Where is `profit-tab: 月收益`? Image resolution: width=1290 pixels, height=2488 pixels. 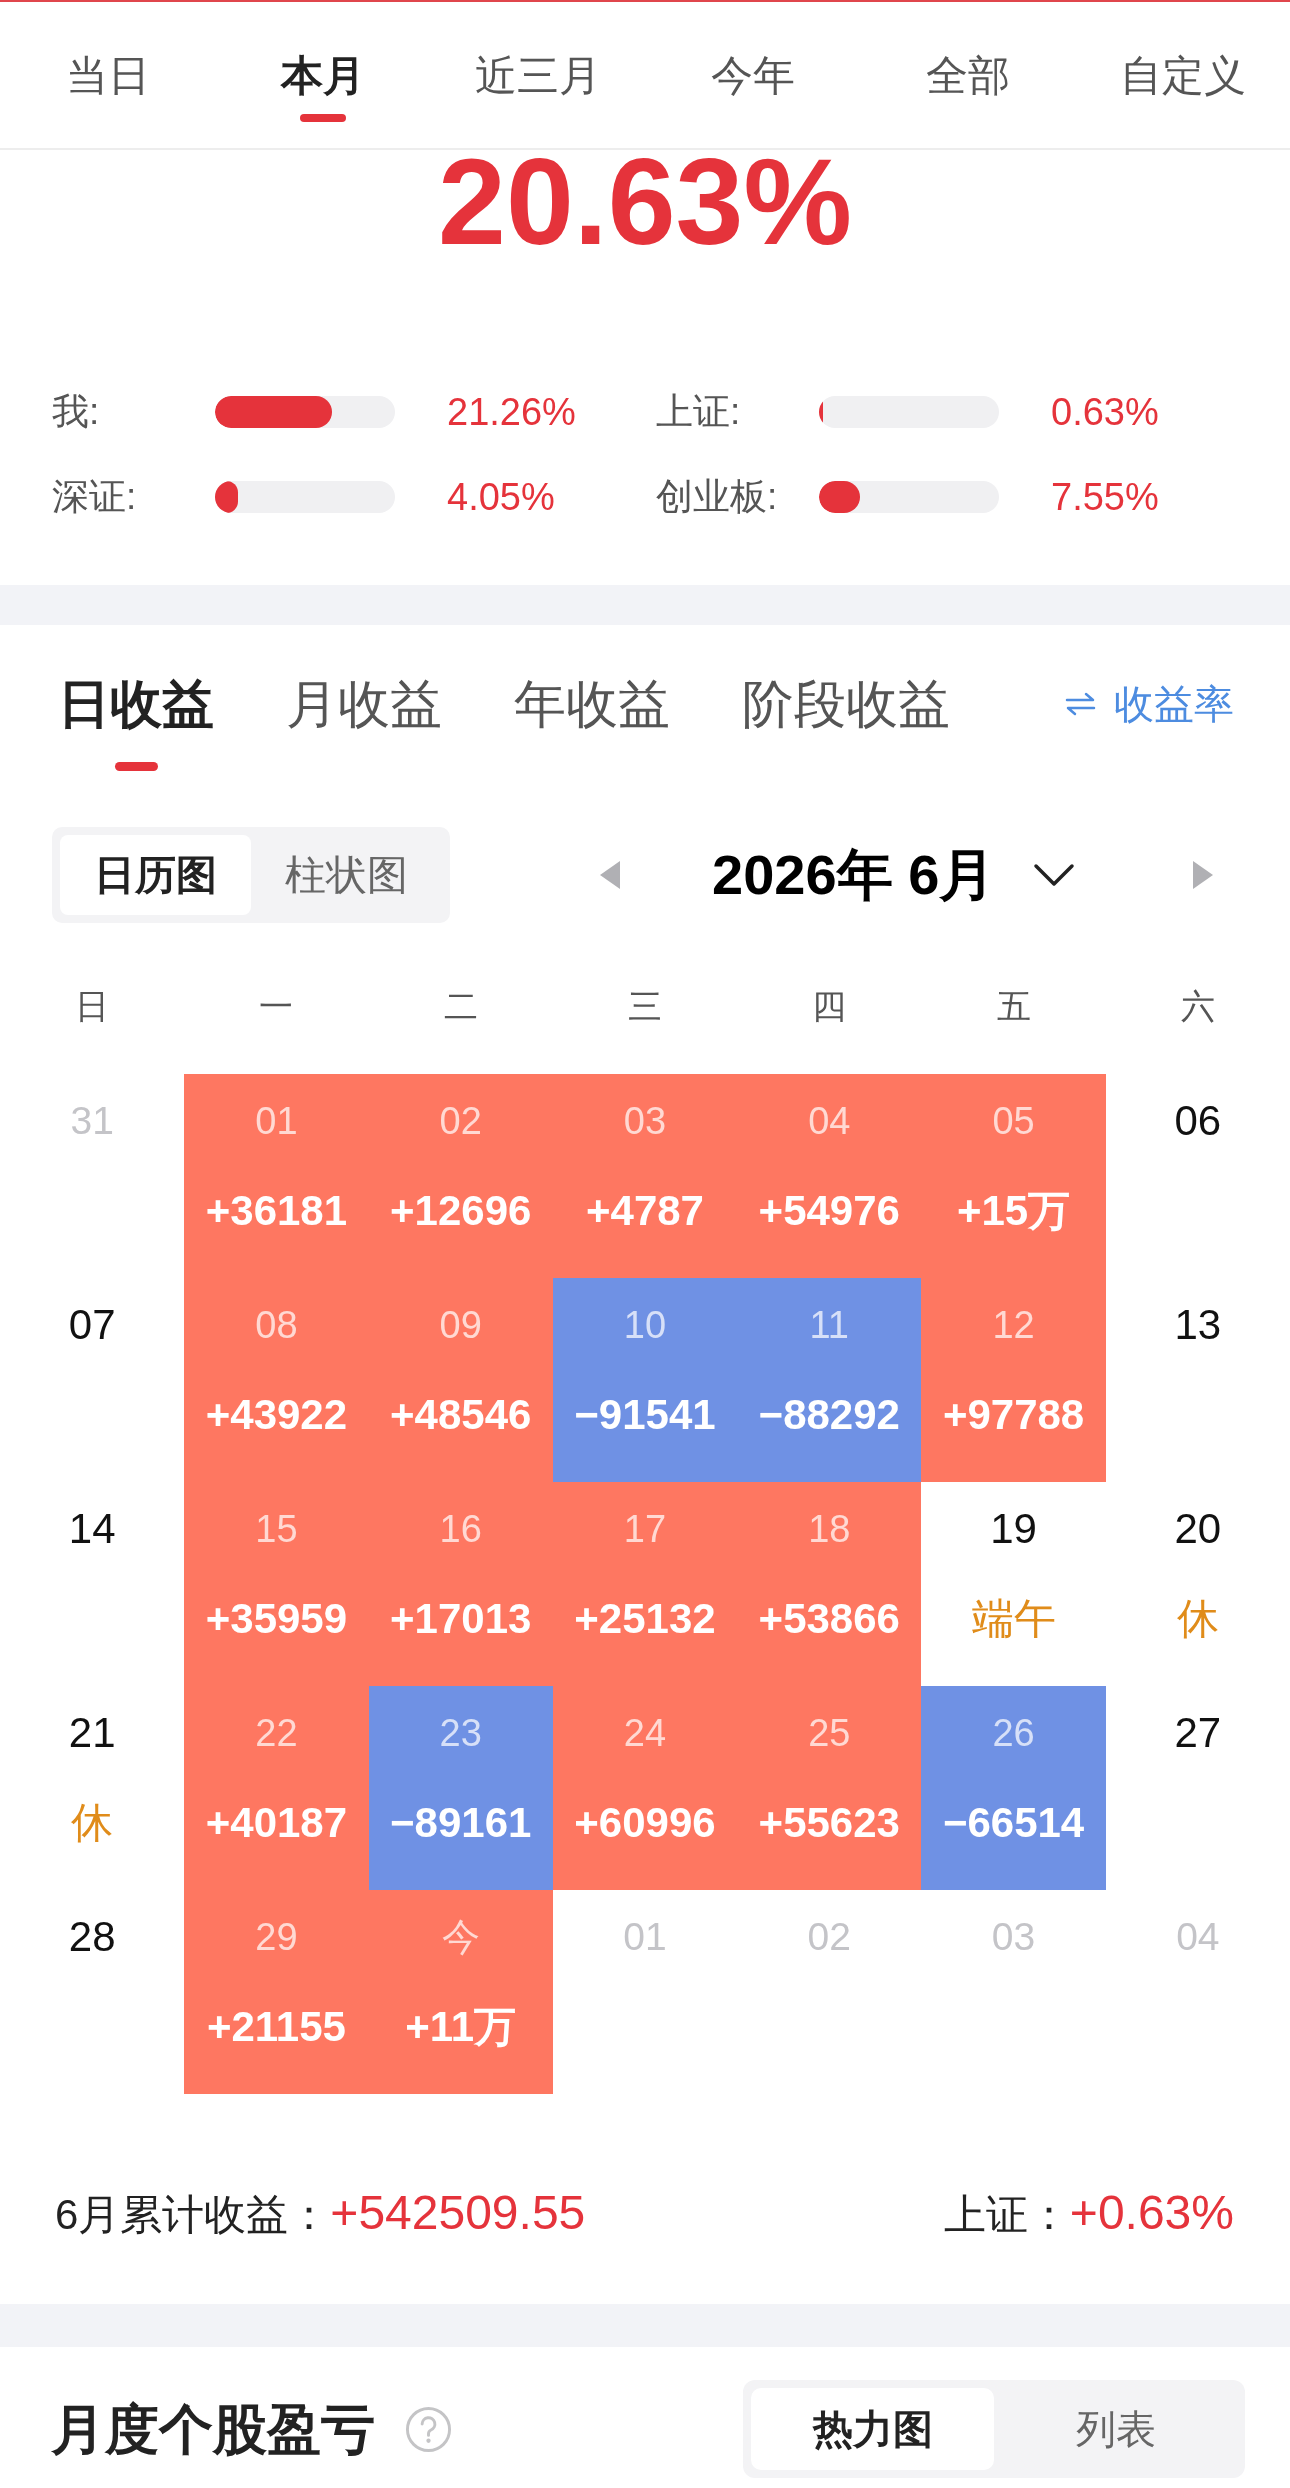 profit-tab: 月收益 is located at coordinates (364, 704).